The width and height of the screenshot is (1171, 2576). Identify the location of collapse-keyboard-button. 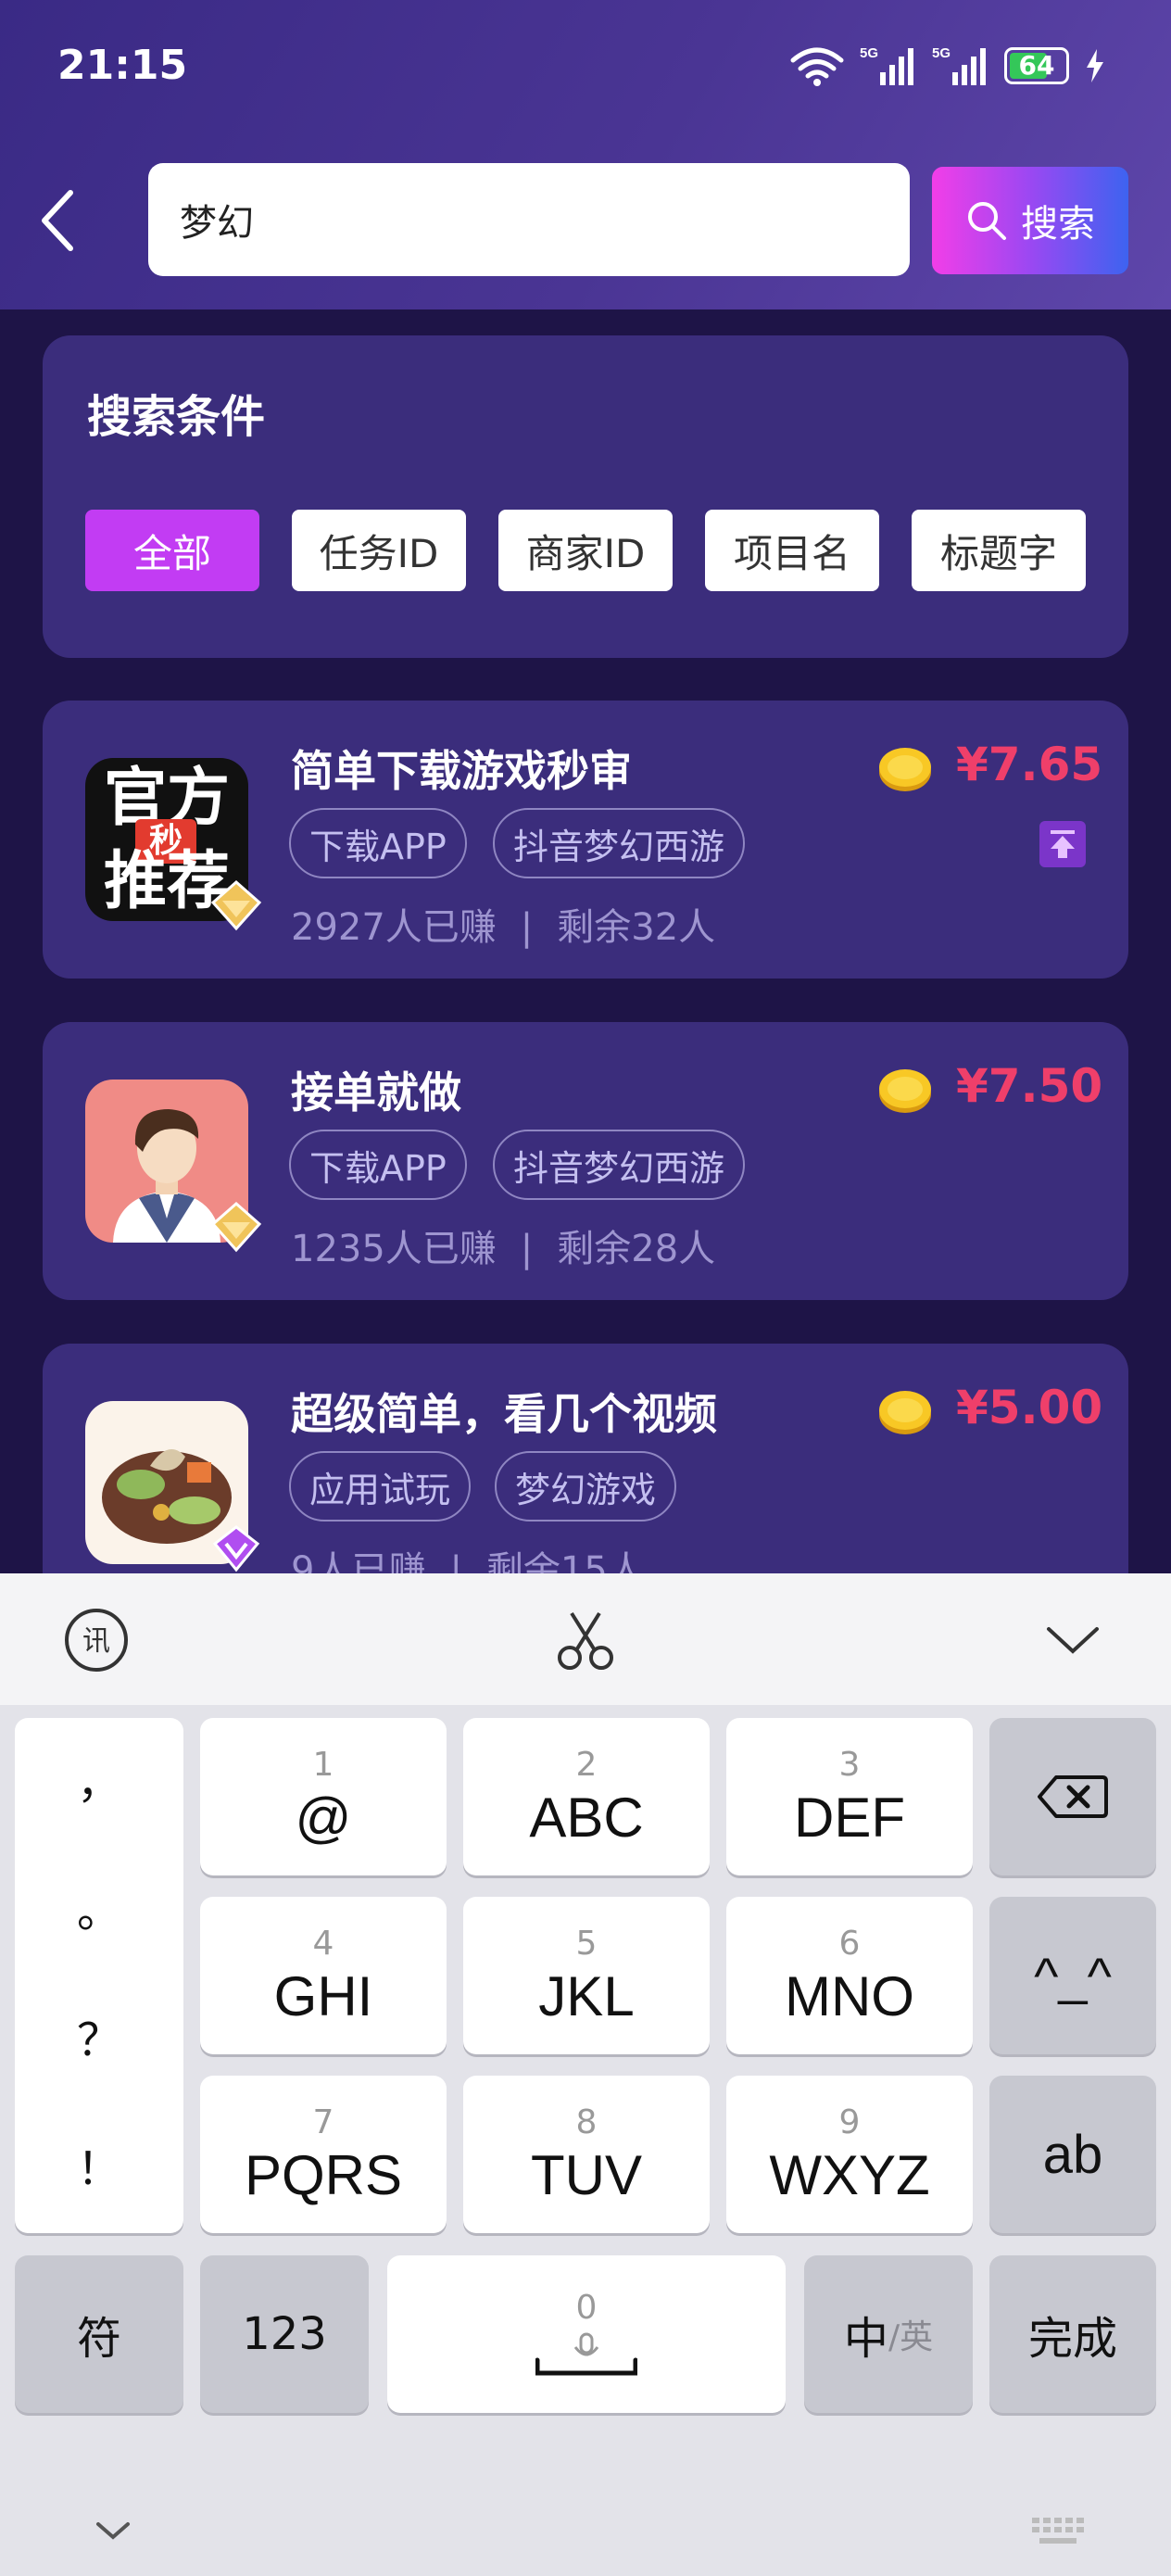
(1073, 1640).